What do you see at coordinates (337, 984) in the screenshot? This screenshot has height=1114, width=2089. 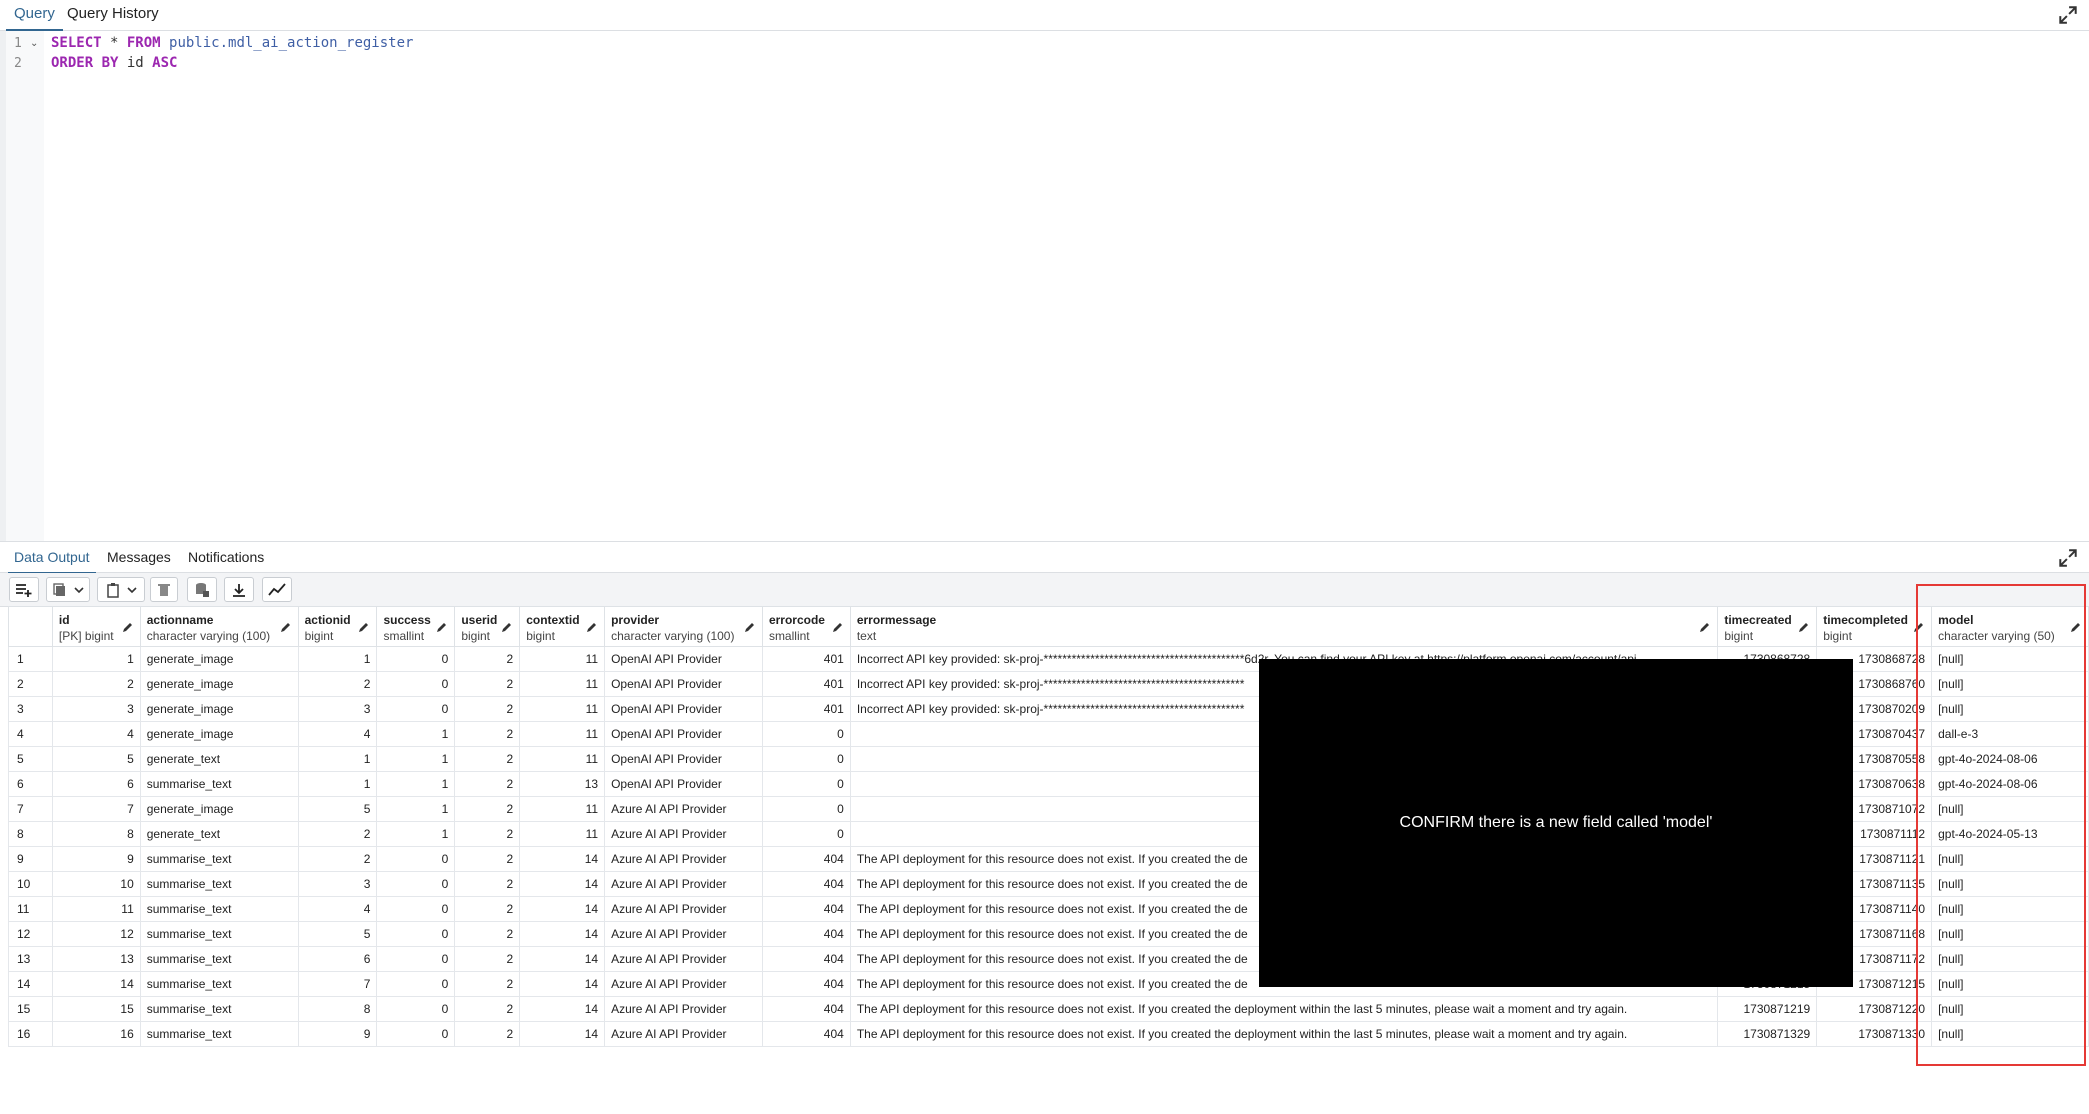 I see `cell-actionid: 7` at bounding box center [337, 984].